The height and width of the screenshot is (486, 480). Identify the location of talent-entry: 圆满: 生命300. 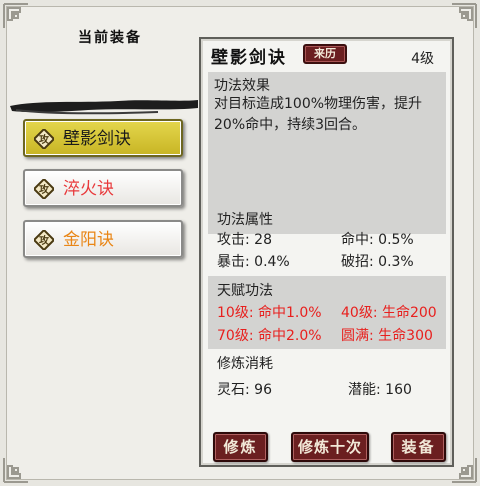
(387, 336).